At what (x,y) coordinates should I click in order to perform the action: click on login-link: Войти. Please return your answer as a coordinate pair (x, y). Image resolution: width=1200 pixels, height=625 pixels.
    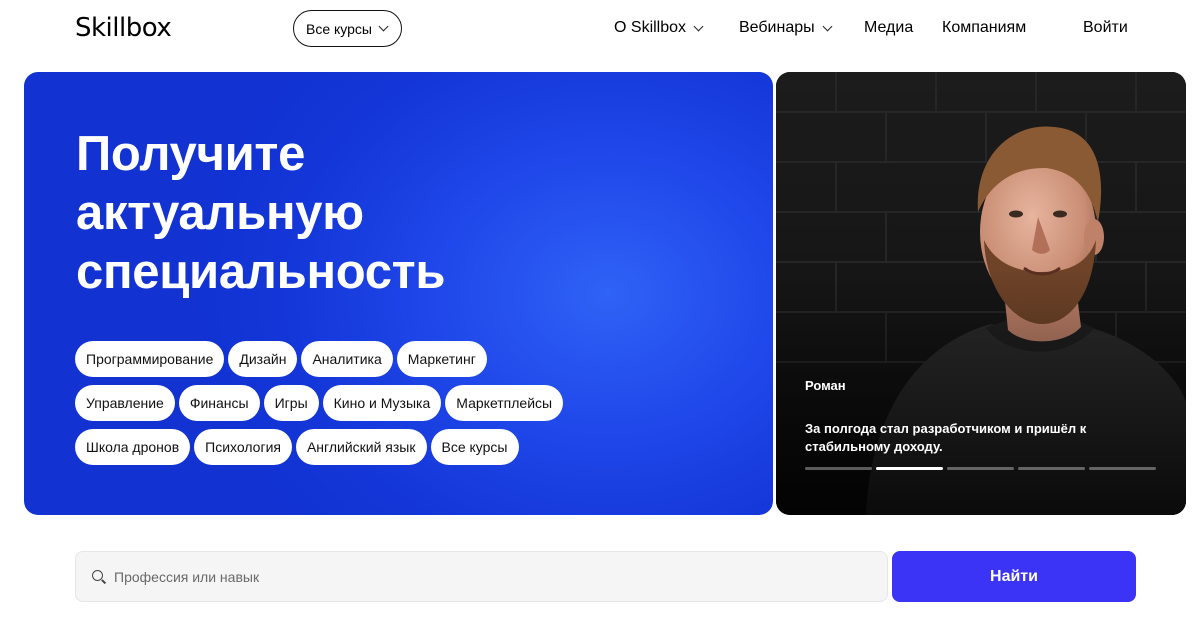
    Looking at the image, I should click on (1105, 28).